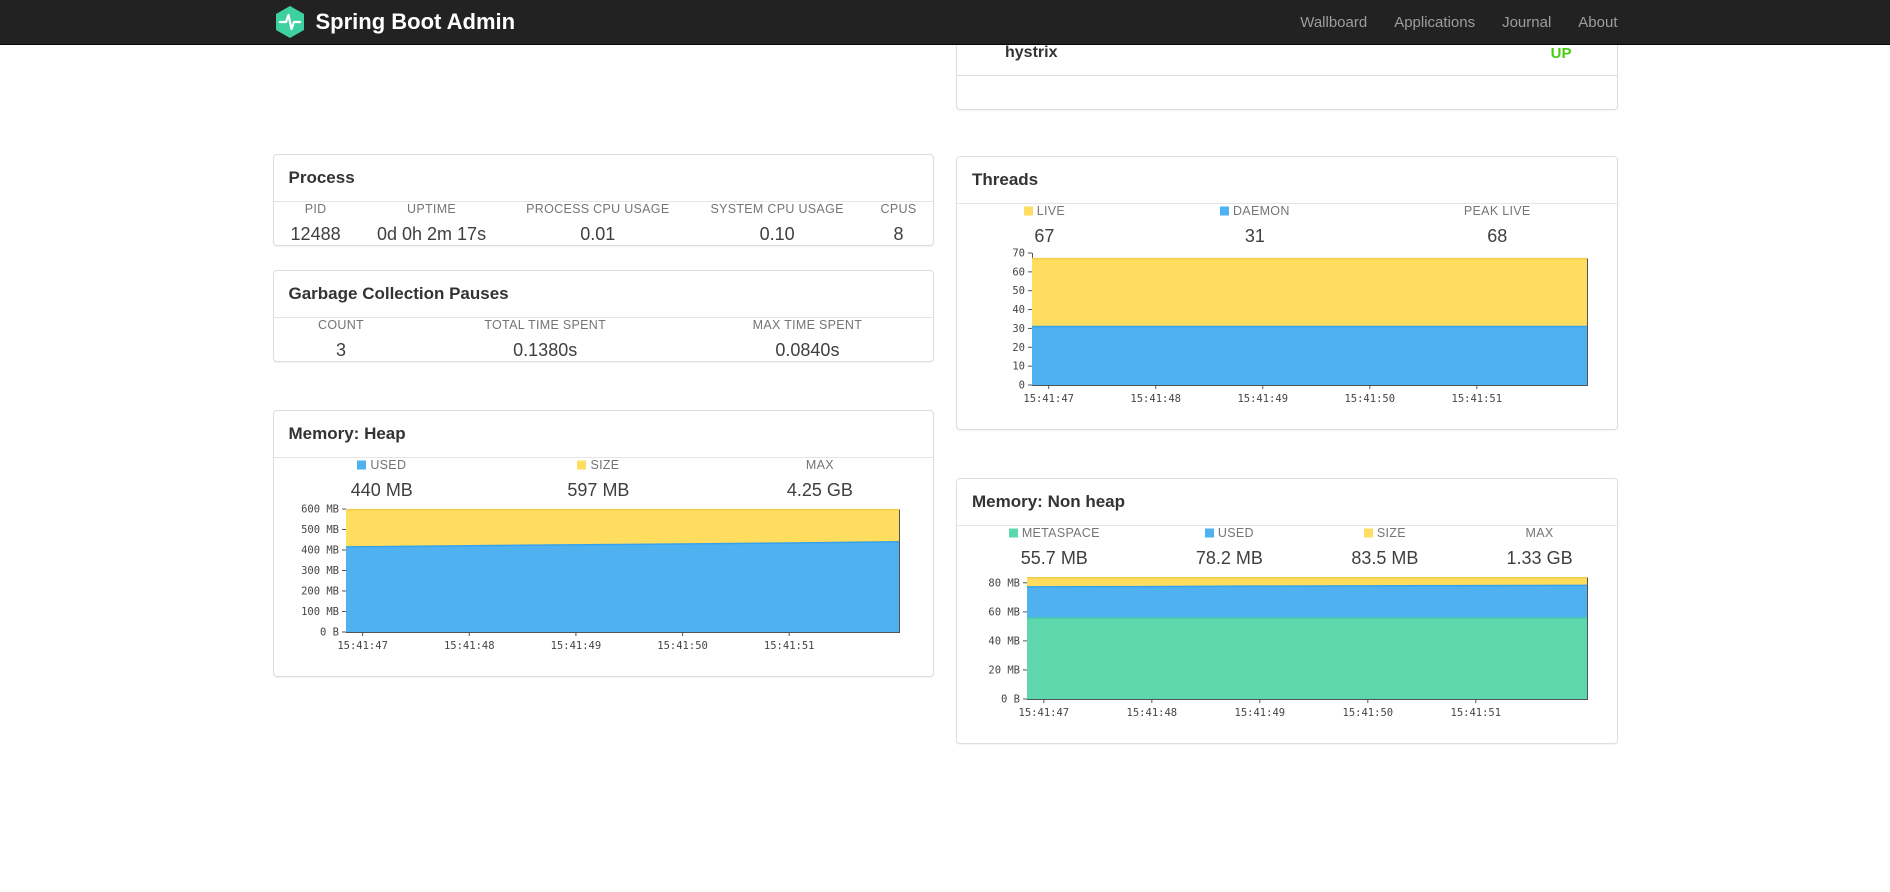  What do you see at coordinates (1018, 329) in the screenshot?
I see `svg-text: 30` at bounding box center [1018, 329].